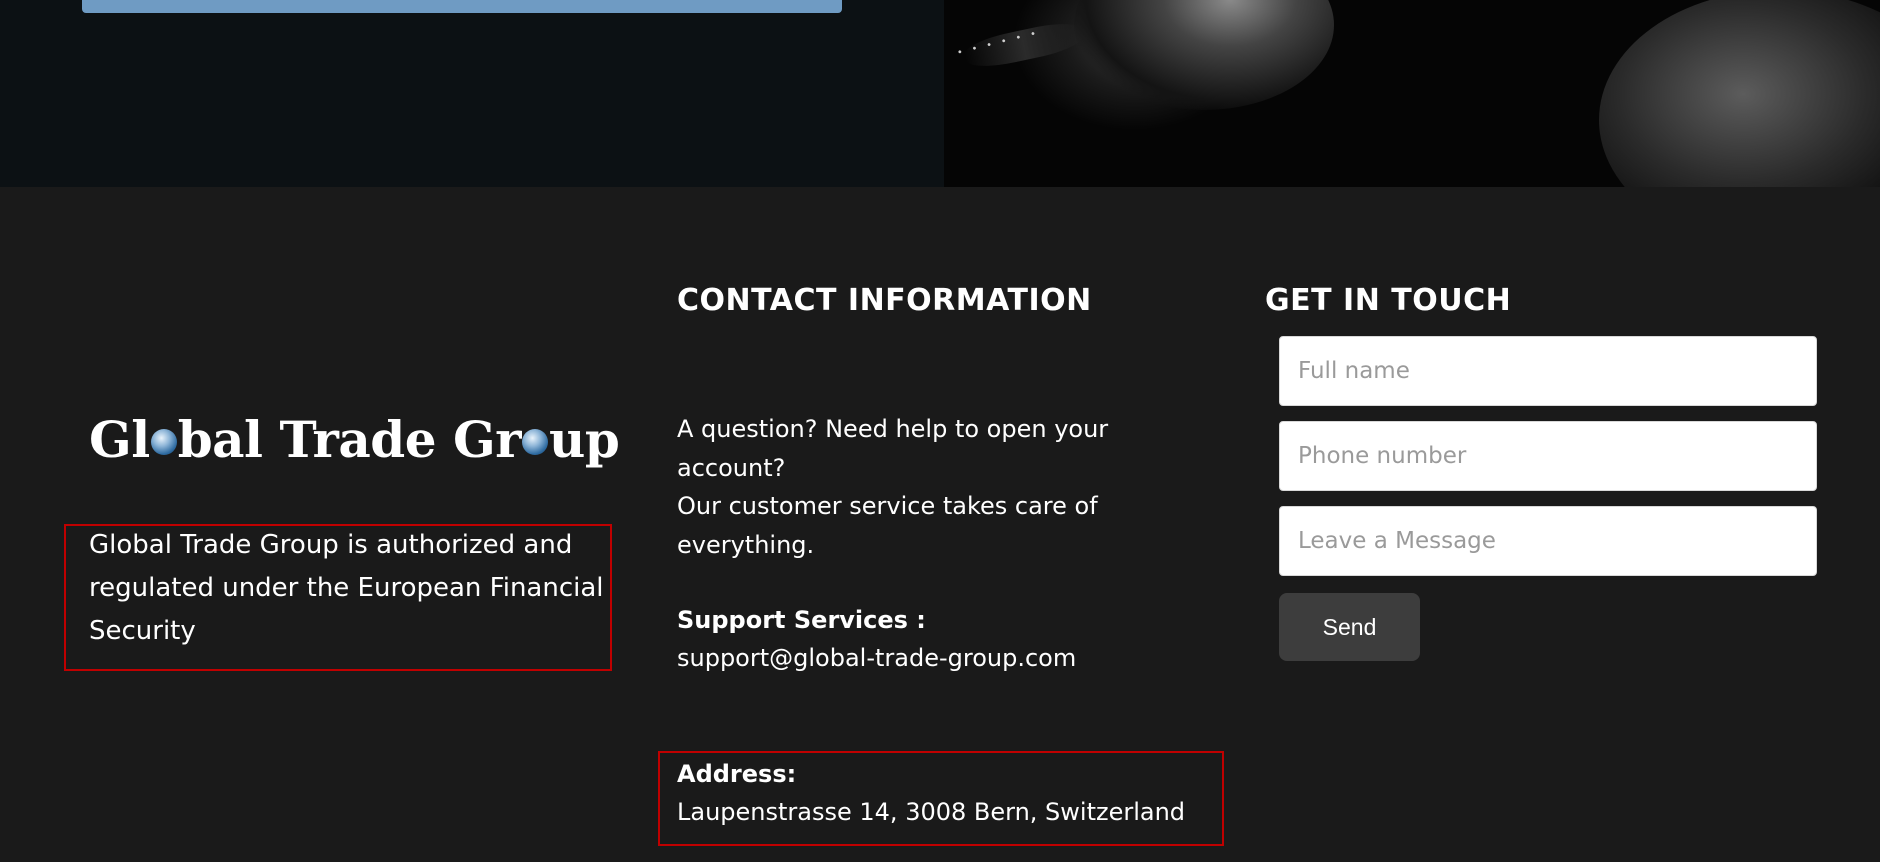 This screenshot has height=862, width=1880. Describe the element at coordinates (737, 774) in the screenshot. I see `address-label: Address:` at that location.